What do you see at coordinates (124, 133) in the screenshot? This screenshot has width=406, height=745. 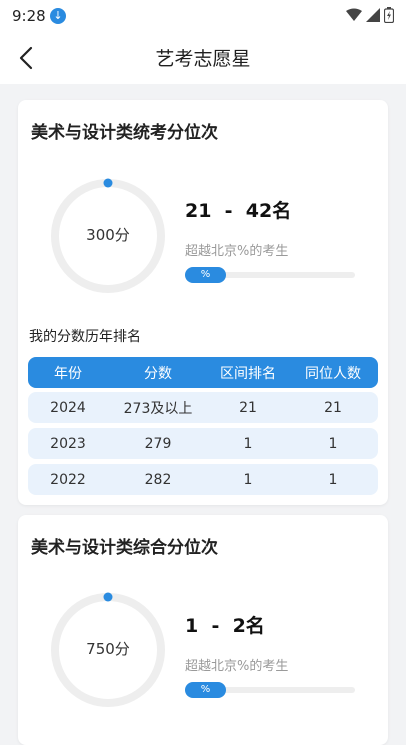 I see `card-title: 美术与设计类统考分位次` at bounding box center [124, 133].